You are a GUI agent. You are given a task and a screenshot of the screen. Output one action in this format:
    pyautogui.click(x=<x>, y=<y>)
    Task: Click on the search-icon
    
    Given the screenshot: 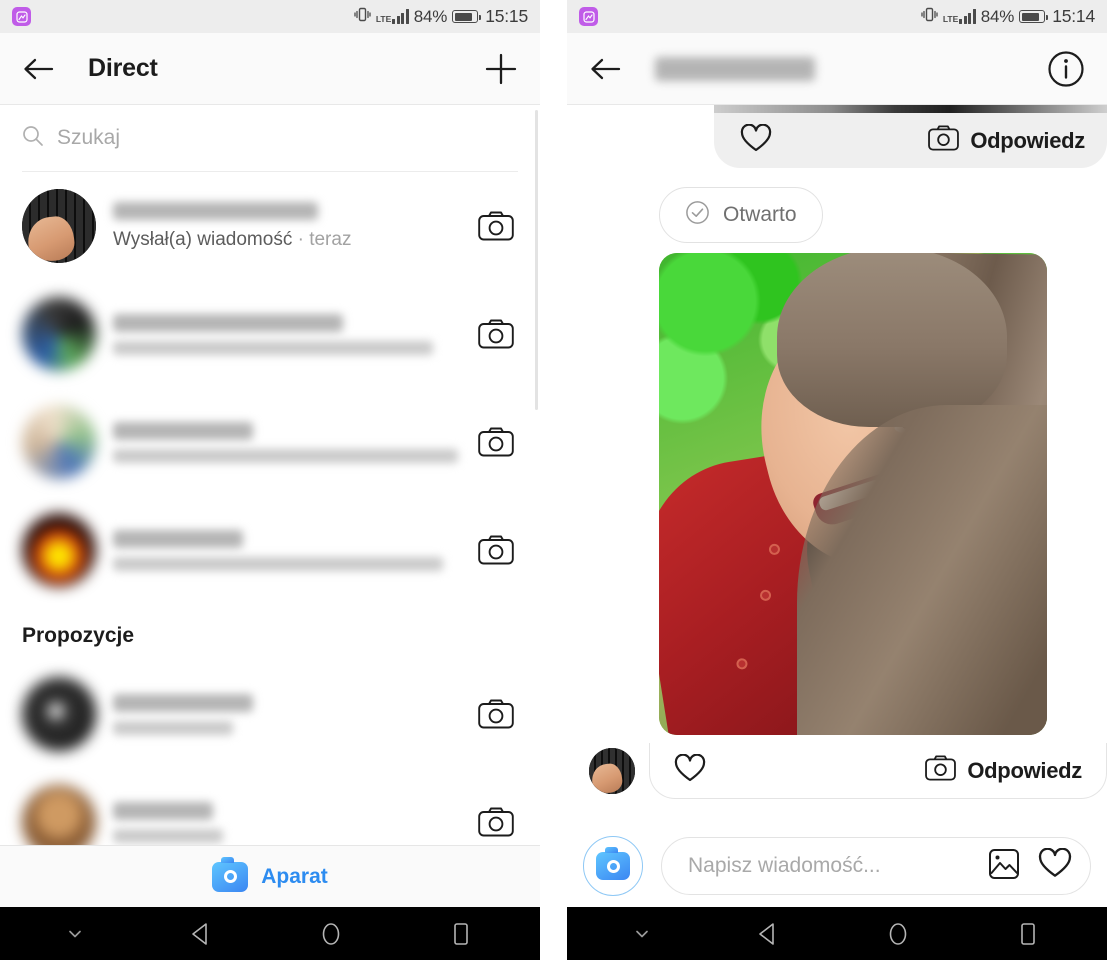 What is the action you would take?
    pyautogui.click(x=33, y=138)
    